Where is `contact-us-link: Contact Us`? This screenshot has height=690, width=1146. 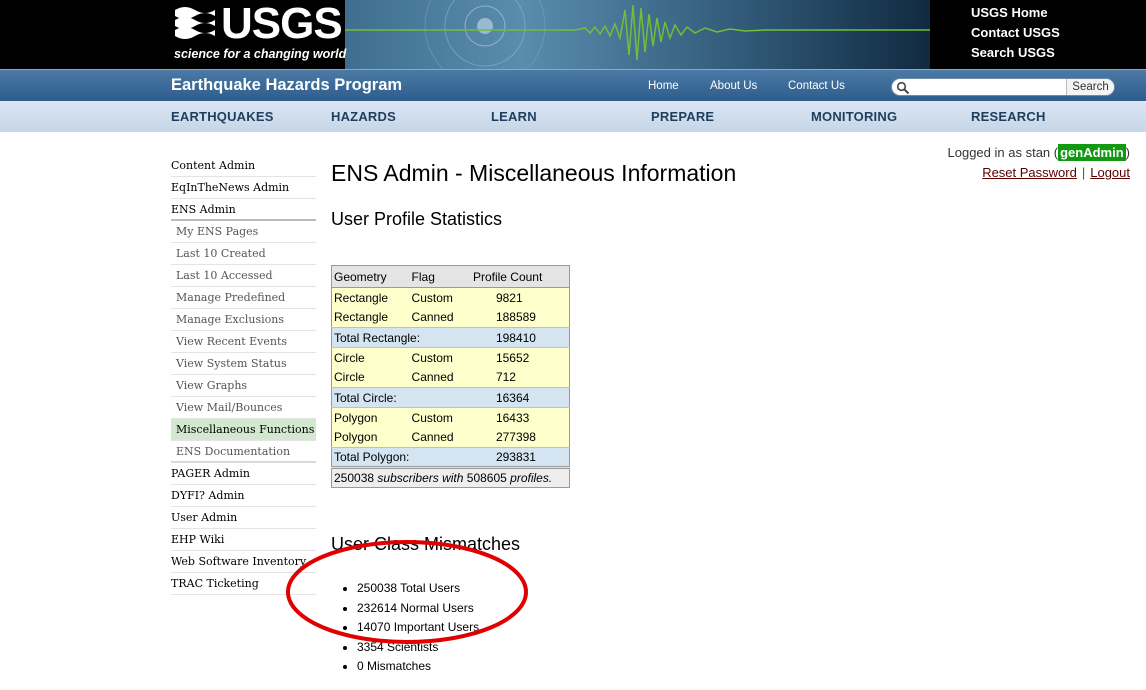
contact-us-link: Contact Us is located at coordinates (816, 86).